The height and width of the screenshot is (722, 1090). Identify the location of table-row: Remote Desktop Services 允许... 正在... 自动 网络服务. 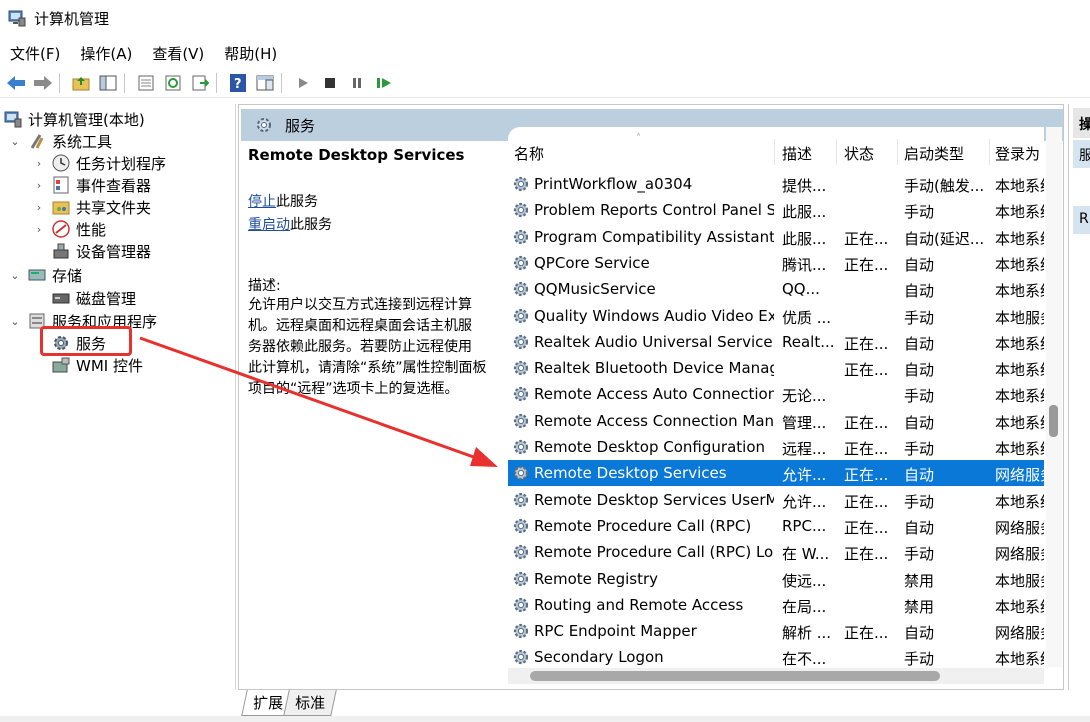
(776, 473).